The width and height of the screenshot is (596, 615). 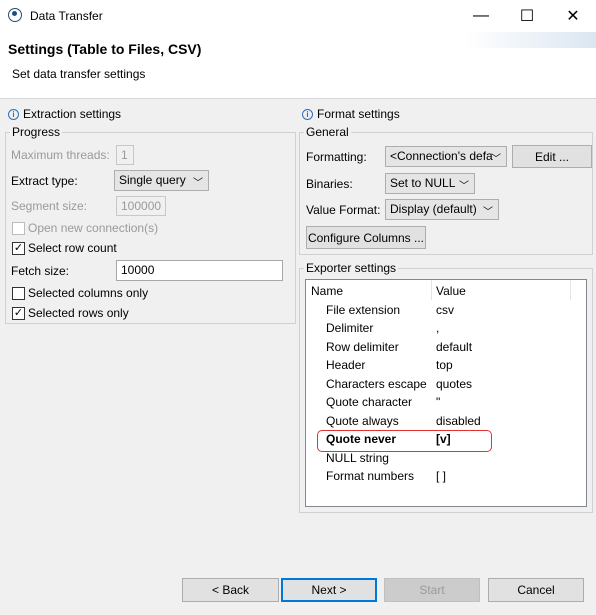 I want to click on formatting-label: Formatting:, so click(x=336, y=157).